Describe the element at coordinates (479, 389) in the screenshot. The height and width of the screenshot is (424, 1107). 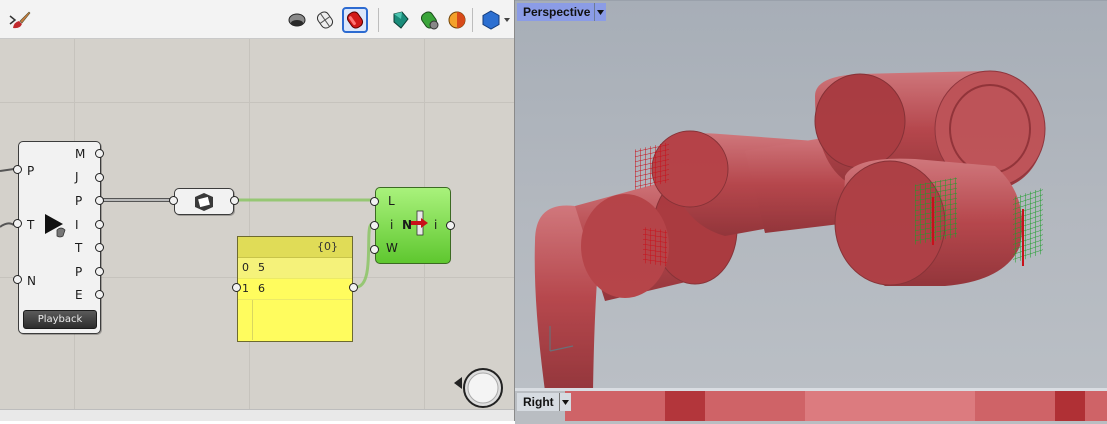
I see `navigation-widget` at that location.